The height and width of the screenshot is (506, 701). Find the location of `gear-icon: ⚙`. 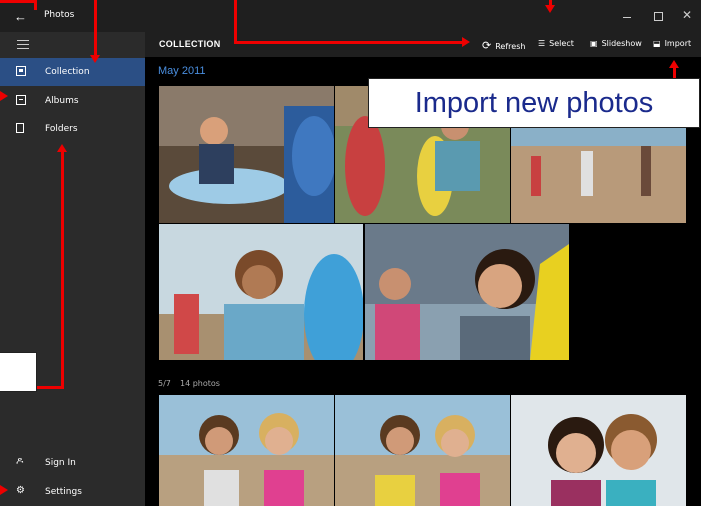

gear-icon: ⚙ is located at coordinates (20, 490).